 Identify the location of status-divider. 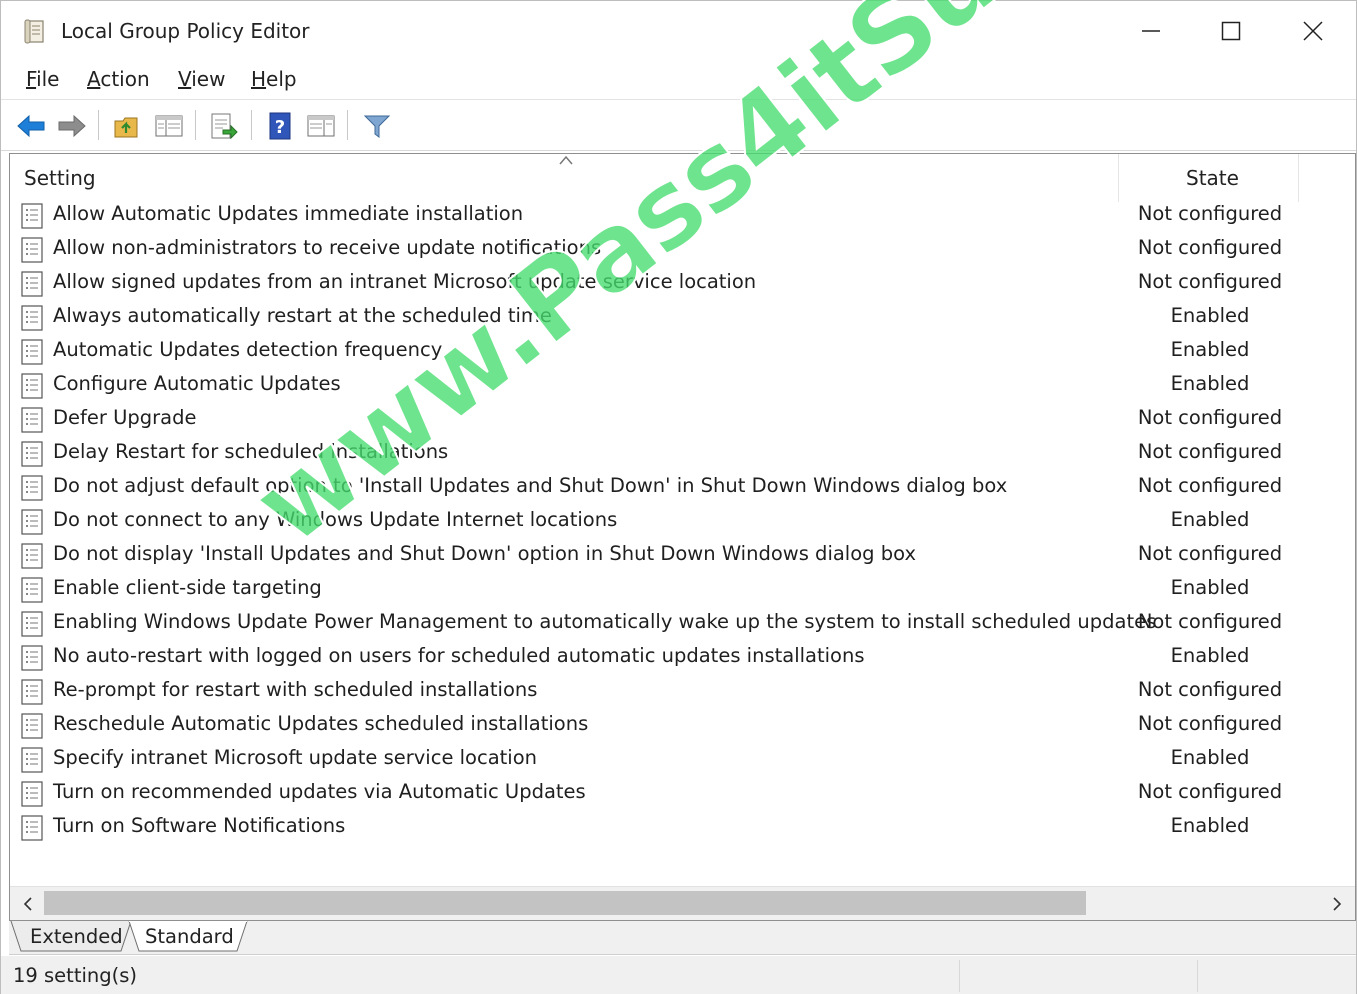
(959, 976).